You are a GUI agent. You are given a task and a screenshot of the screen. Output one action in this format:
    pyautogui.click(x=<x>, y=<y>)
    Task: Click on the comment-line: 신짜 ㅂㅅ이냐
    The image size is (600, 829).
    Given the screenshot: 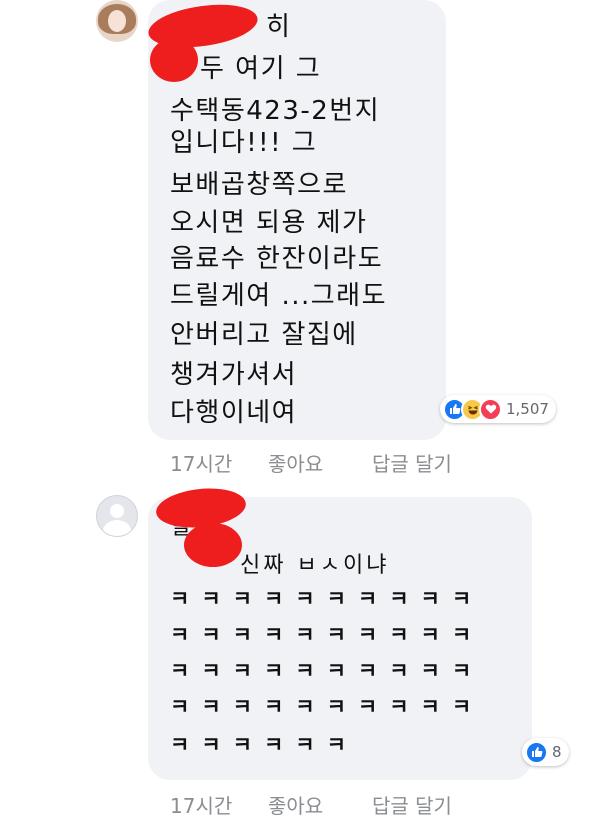 What is the action you would take?
    pyautogui.click(x=315, y=565)
    